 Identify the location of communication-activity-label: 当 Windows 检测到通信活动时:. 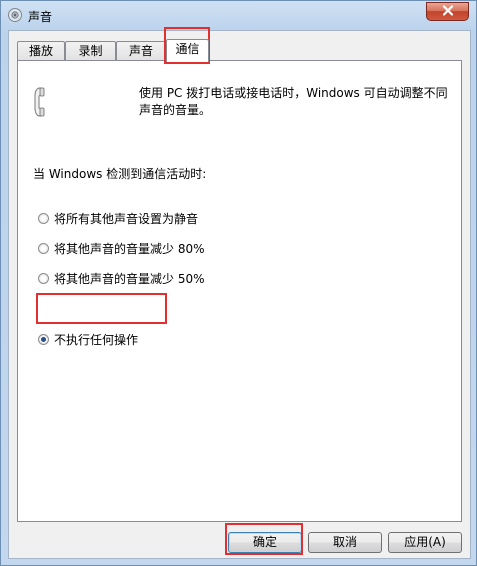
(120, 174).